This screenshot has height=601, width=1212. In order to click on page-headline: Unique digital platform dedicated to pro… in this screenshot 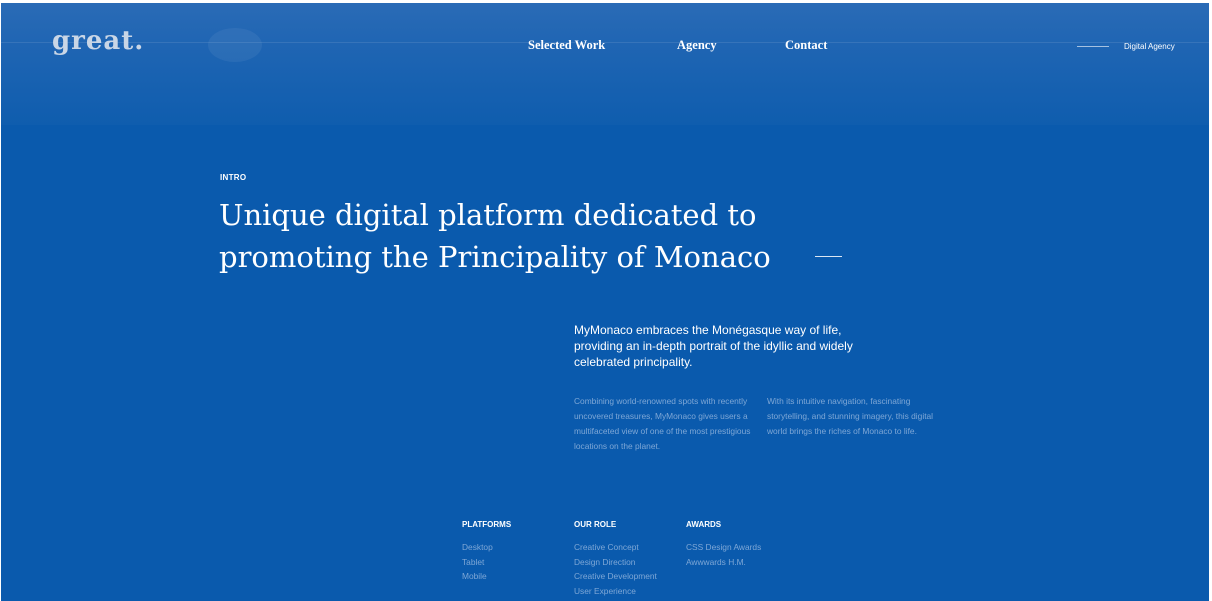, I will do `click(539, 236)`.